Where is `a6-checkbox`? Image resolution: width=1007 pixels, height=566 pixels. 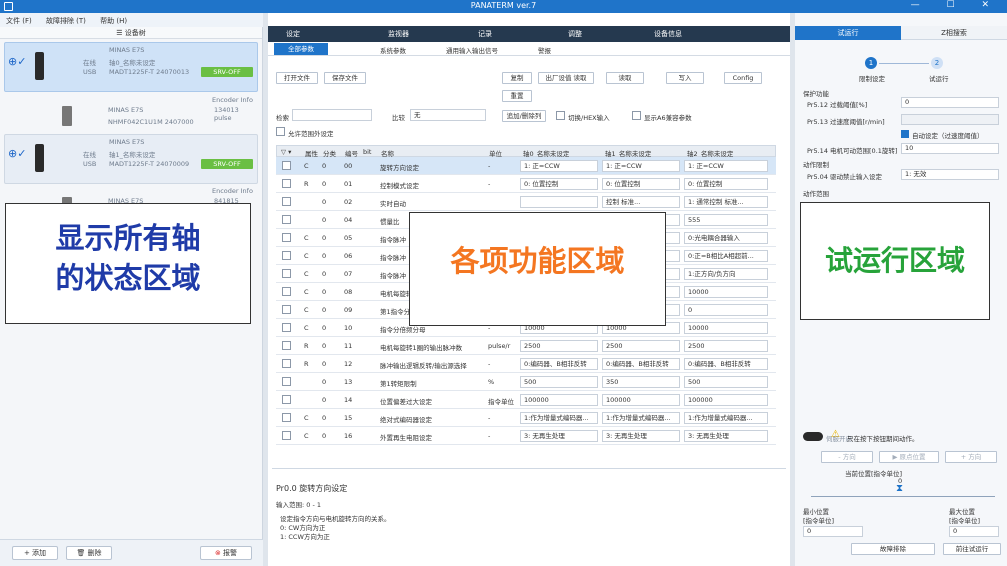
a6-checkbox is located at coordinates (636, 115).